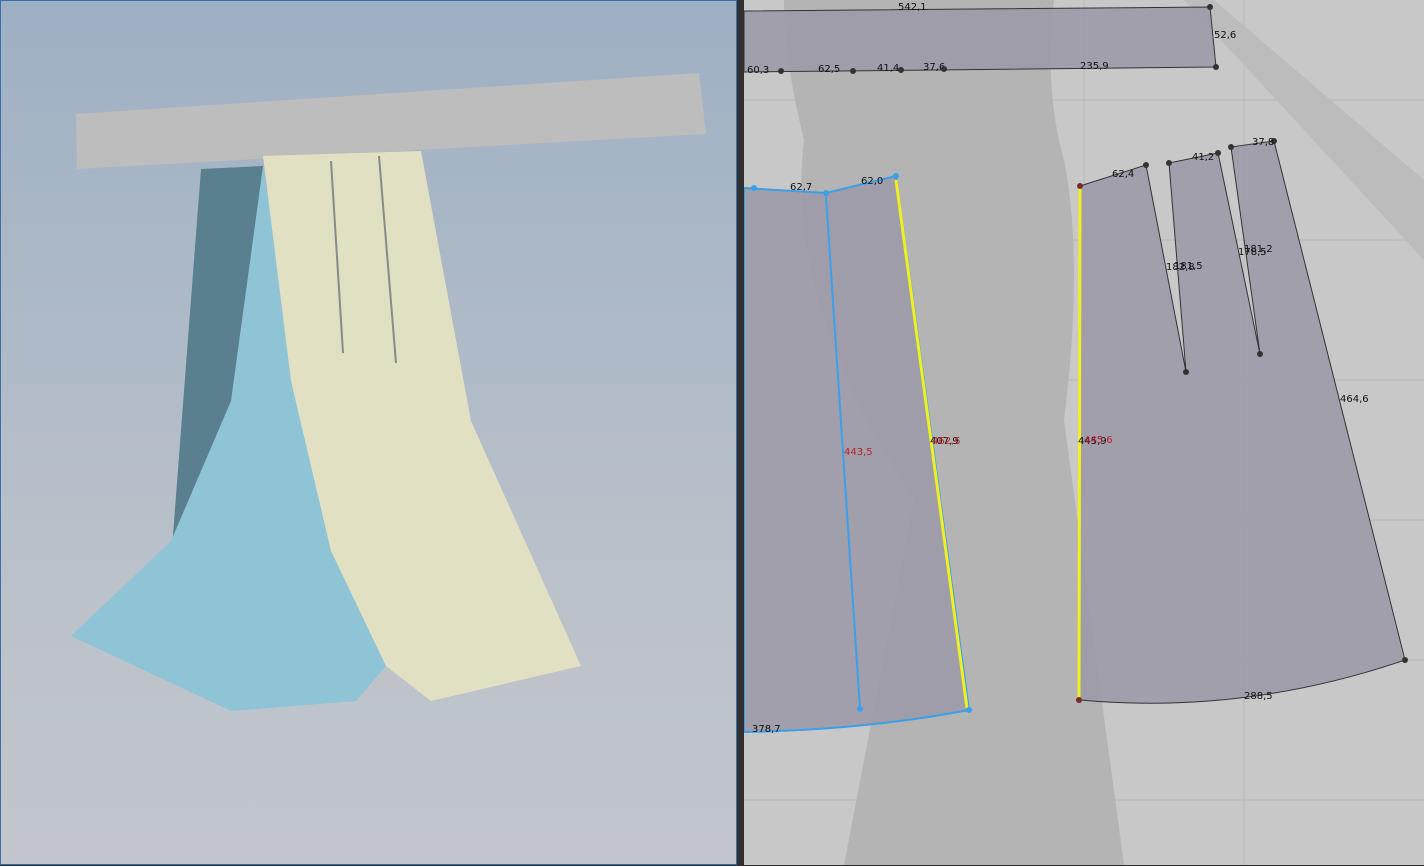  What do you see at coordinates (1188, 266) in the screenshot?
I see `measure-label: 181,5` at bounding box center [1188, 266].